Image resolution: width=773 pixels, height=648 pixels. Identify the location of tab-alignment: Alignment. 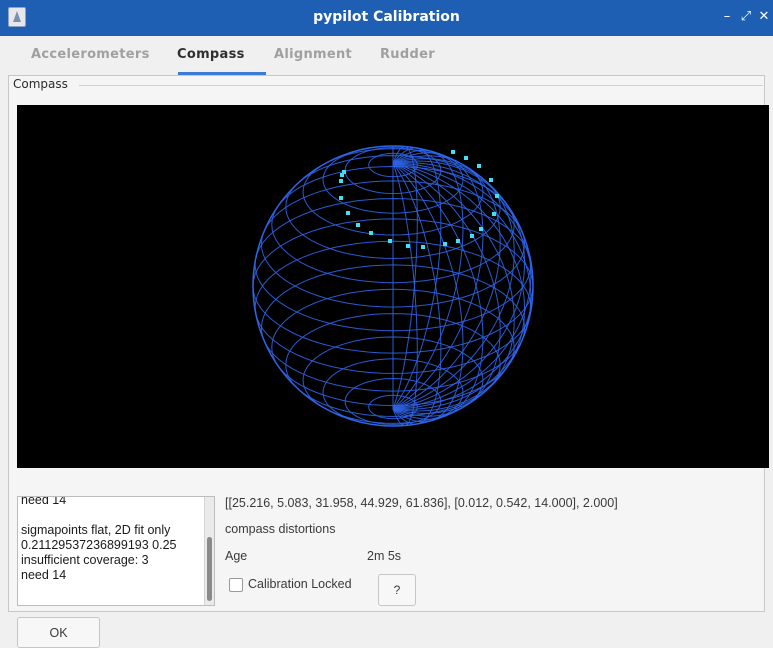
(313, 54).